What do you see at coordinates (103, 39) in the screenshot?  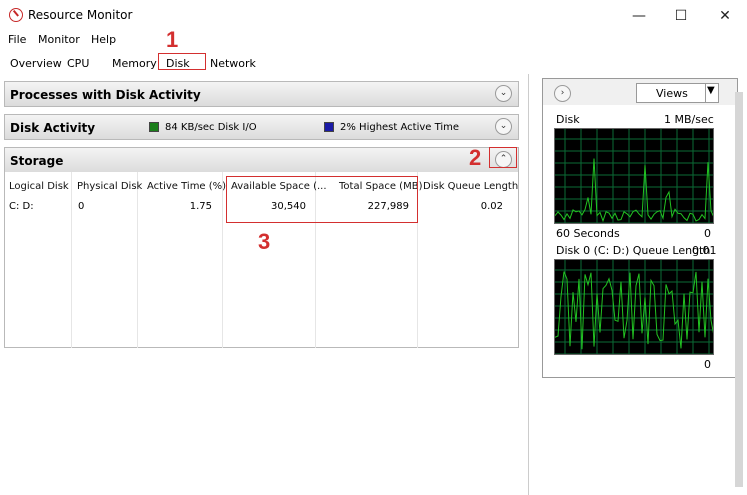 I see `menu-help: Help` at bounding box center [103, 39].